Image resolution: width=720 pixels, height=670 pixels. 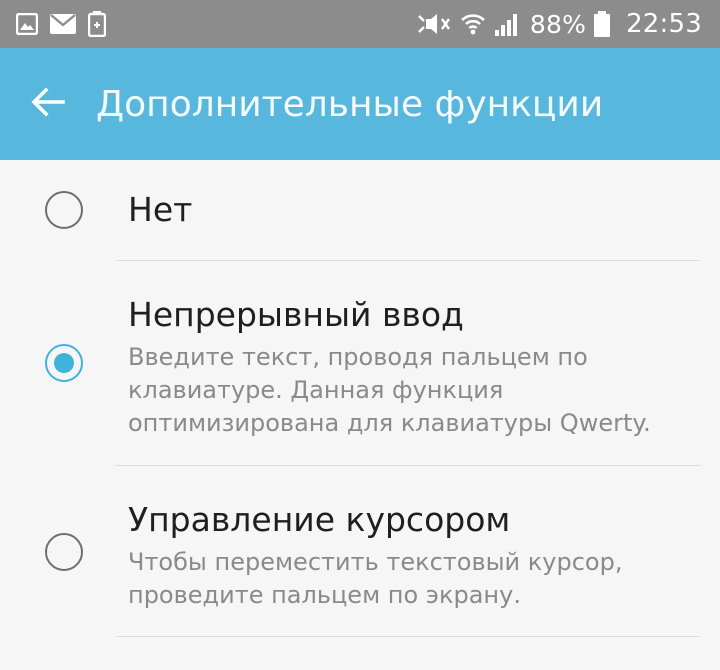 I want to click on option-title: Нет, so click(x=160, y=209).